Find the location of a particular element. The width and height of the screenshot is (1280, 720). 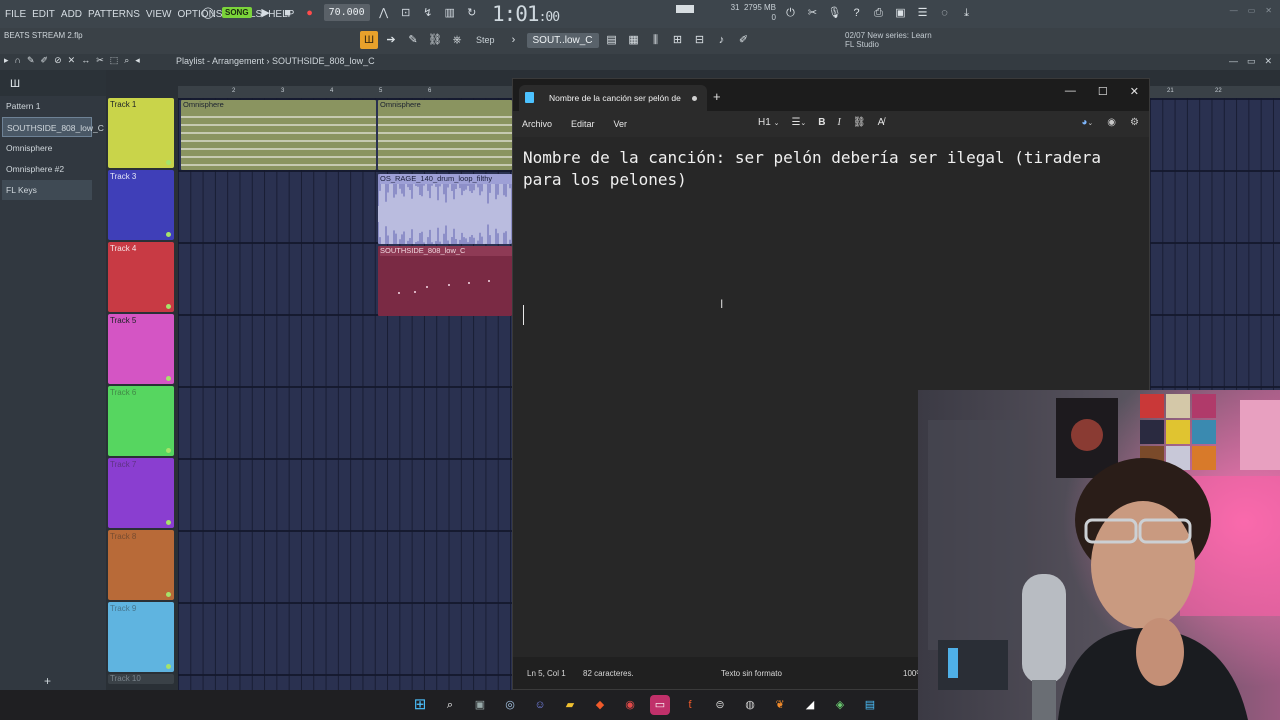

pattern-song-icon: ◯ is located at coordinates (208, 13).